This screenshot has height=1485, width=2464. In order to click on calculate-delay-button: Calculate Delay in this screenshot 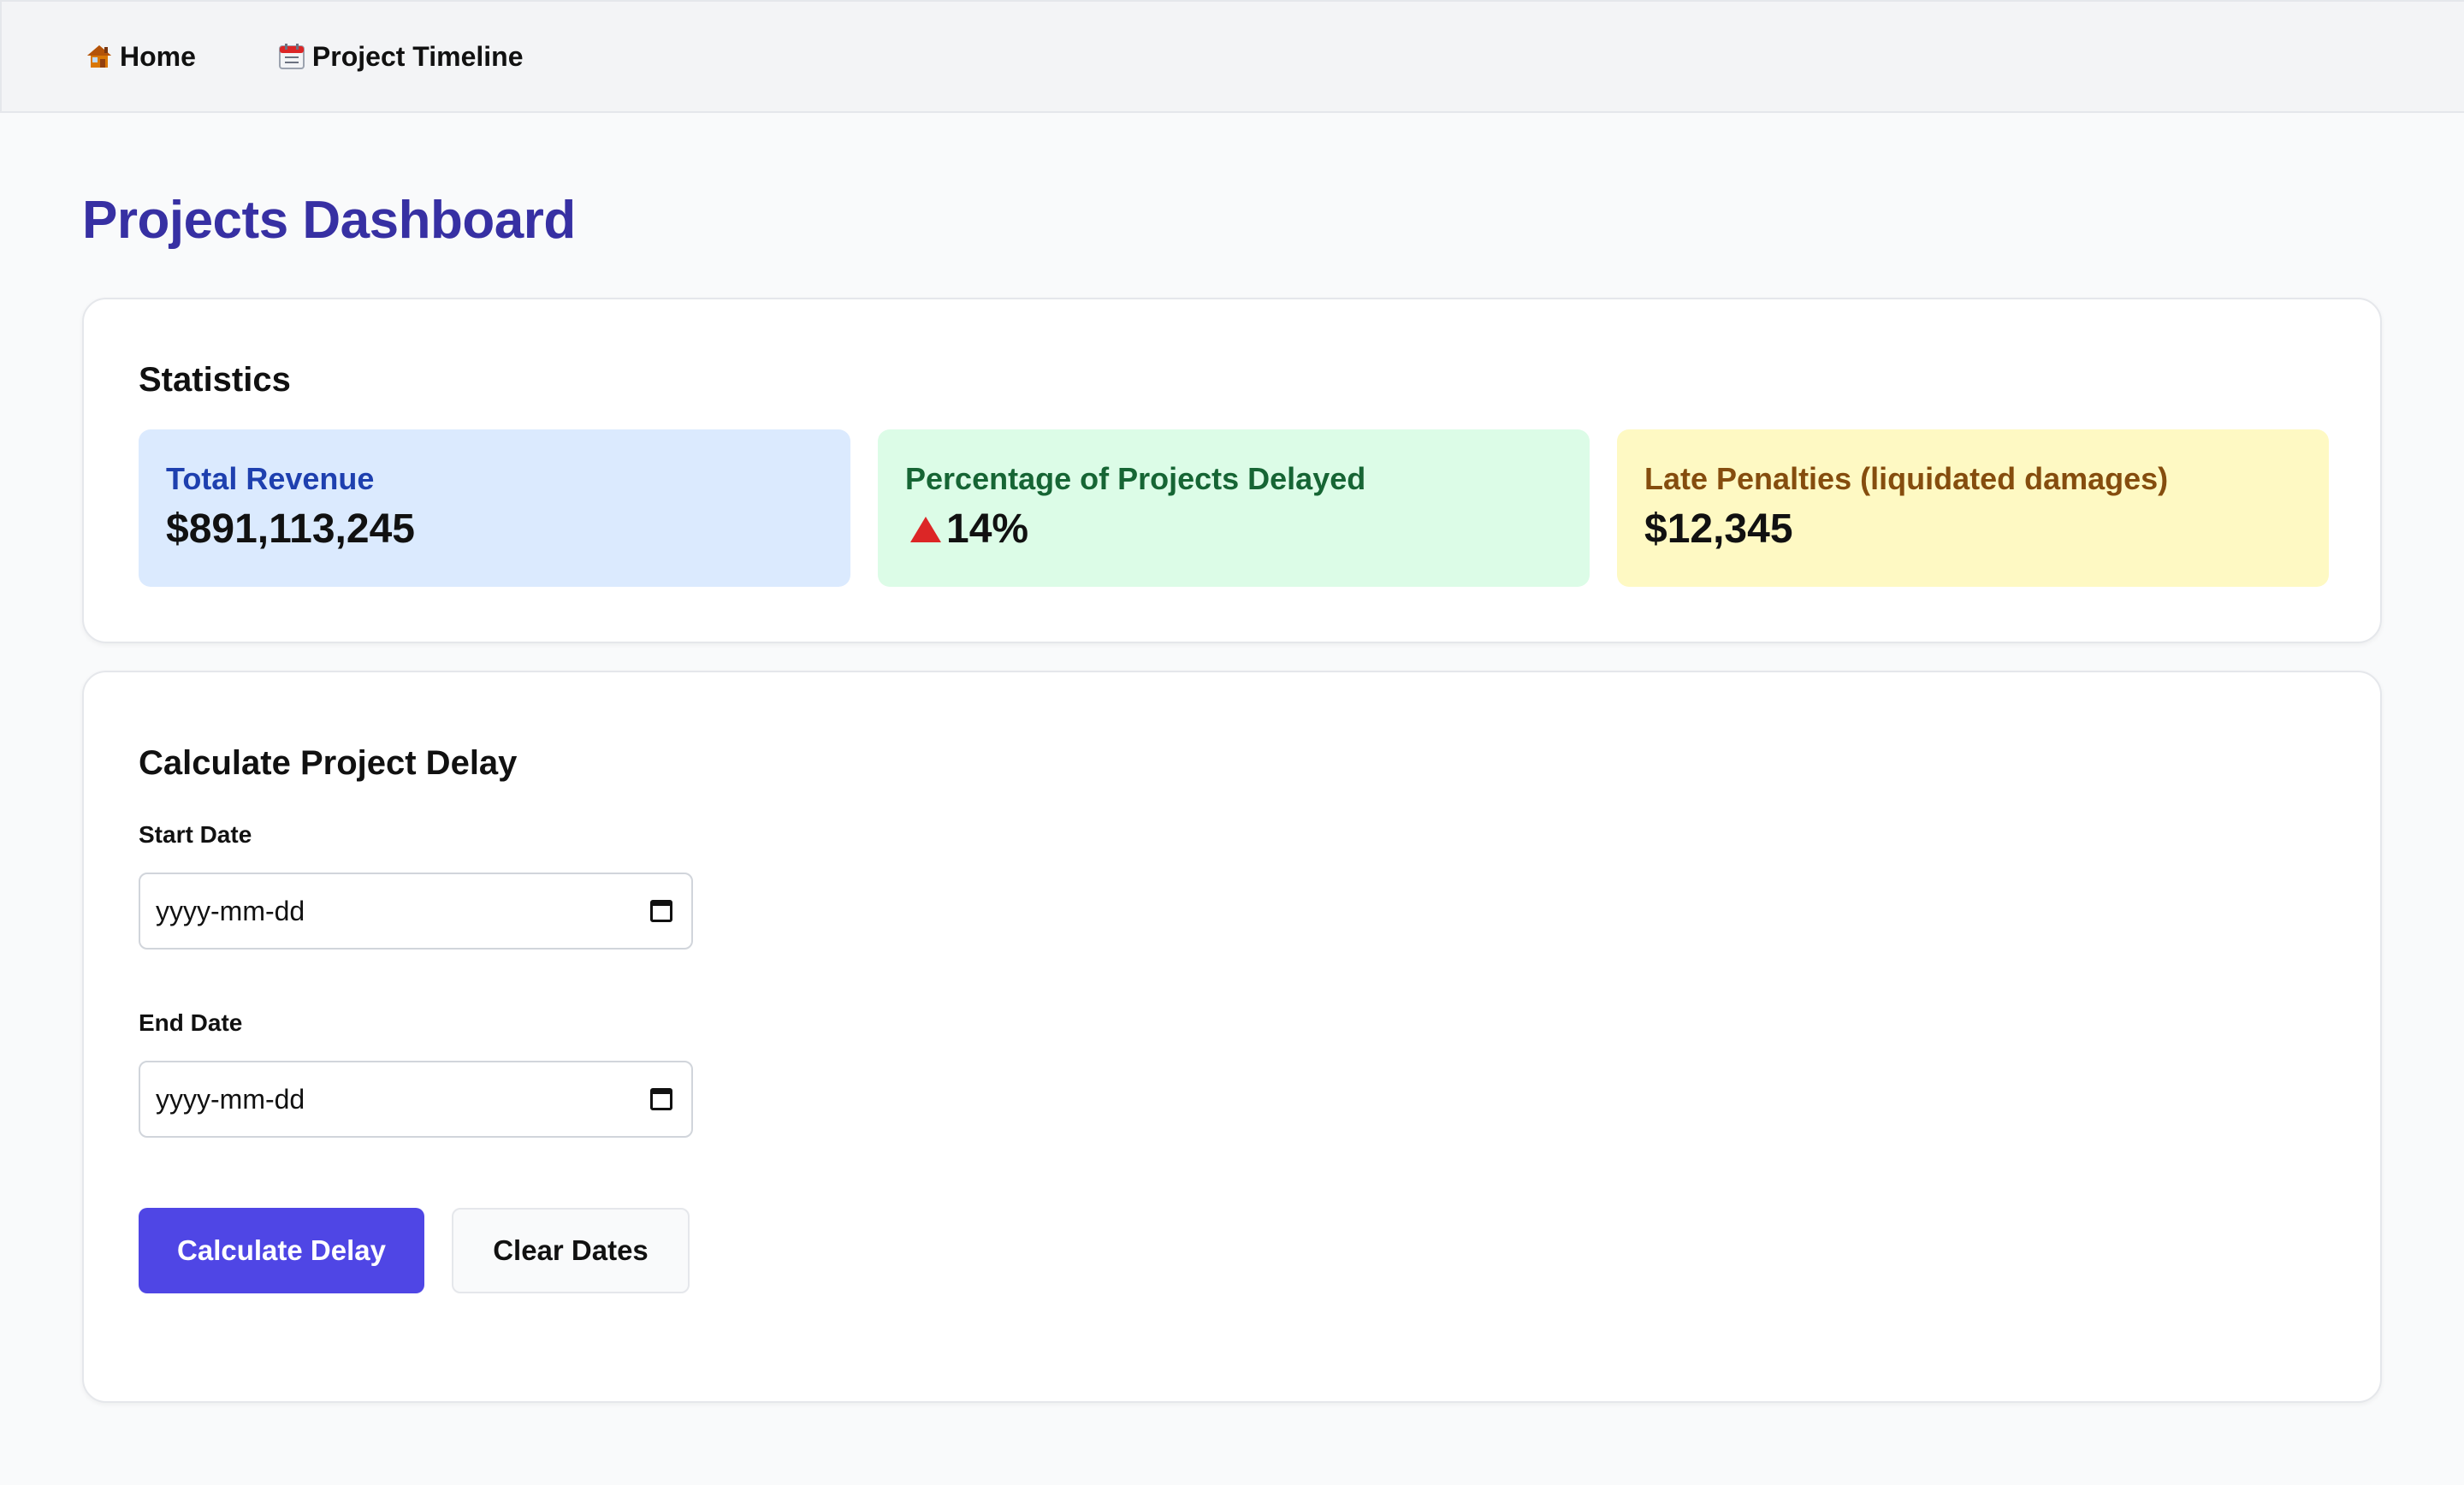, I will do `click(281, 1250)`.